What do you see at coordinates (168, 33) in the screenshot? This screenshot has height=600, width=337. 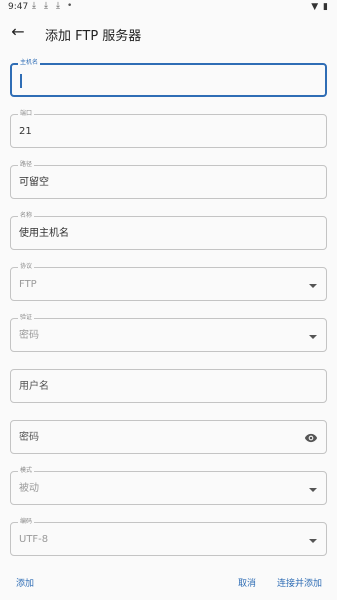 I see `app-bar: ← 添加 FTP 服务器` at bounding box center [168, 33].